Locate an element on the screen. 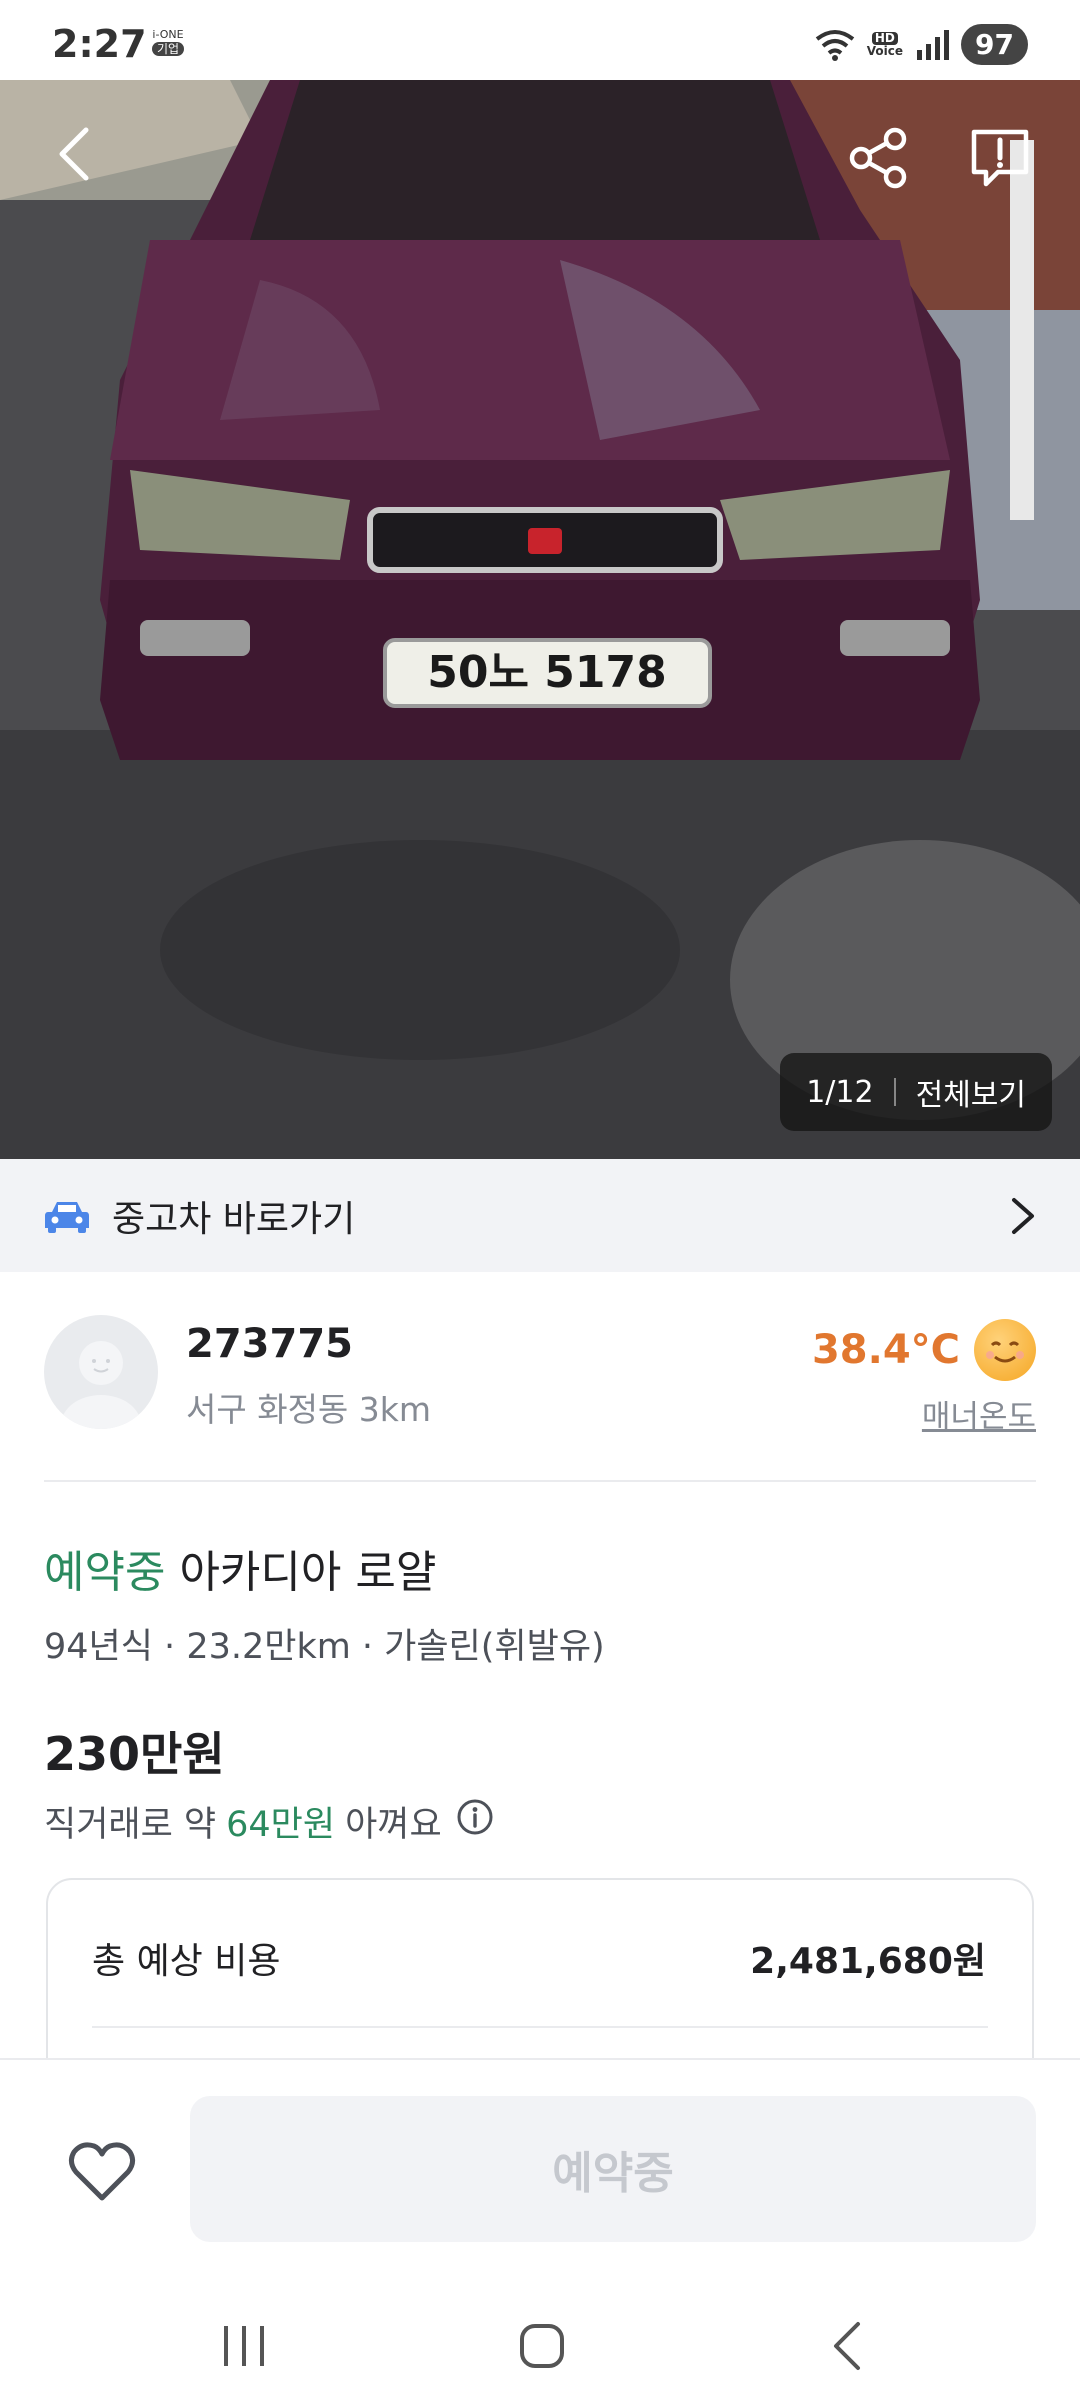  back-button is located at coordinates (74, 154).